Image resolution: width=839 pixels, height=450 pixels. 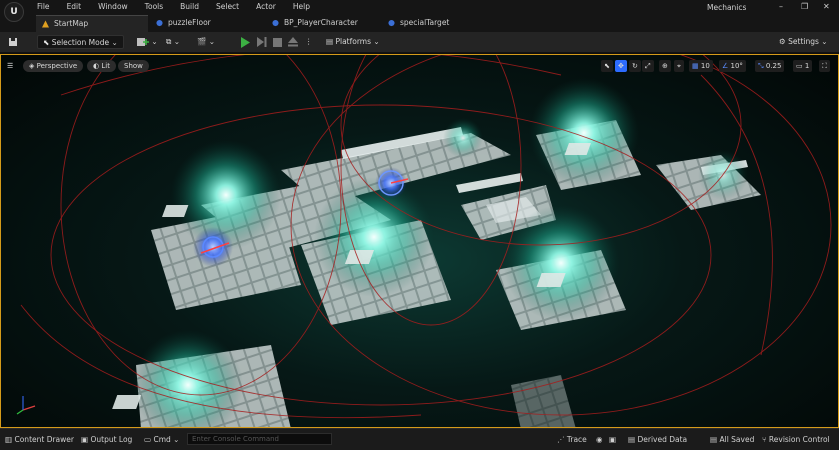 What do you see at coordinates (85, 439) in the screenshot?
I see `output-log-icon: ▣` at bounding box center [85, 439].